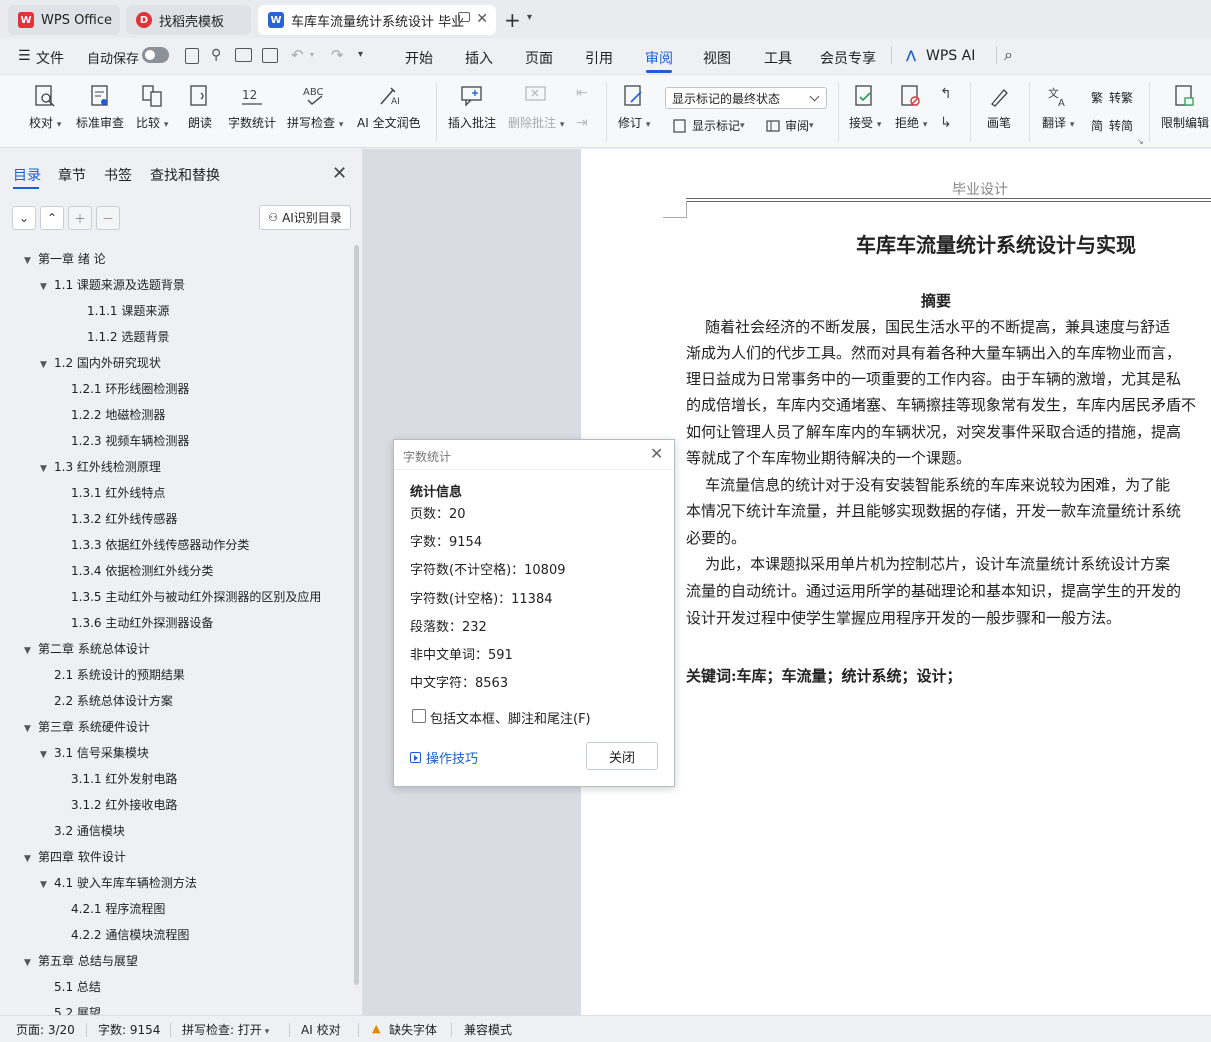  Describe the element at coordinates (52, 218) in the screenshot. I see `collapse-up-button: ⌃` at that location.